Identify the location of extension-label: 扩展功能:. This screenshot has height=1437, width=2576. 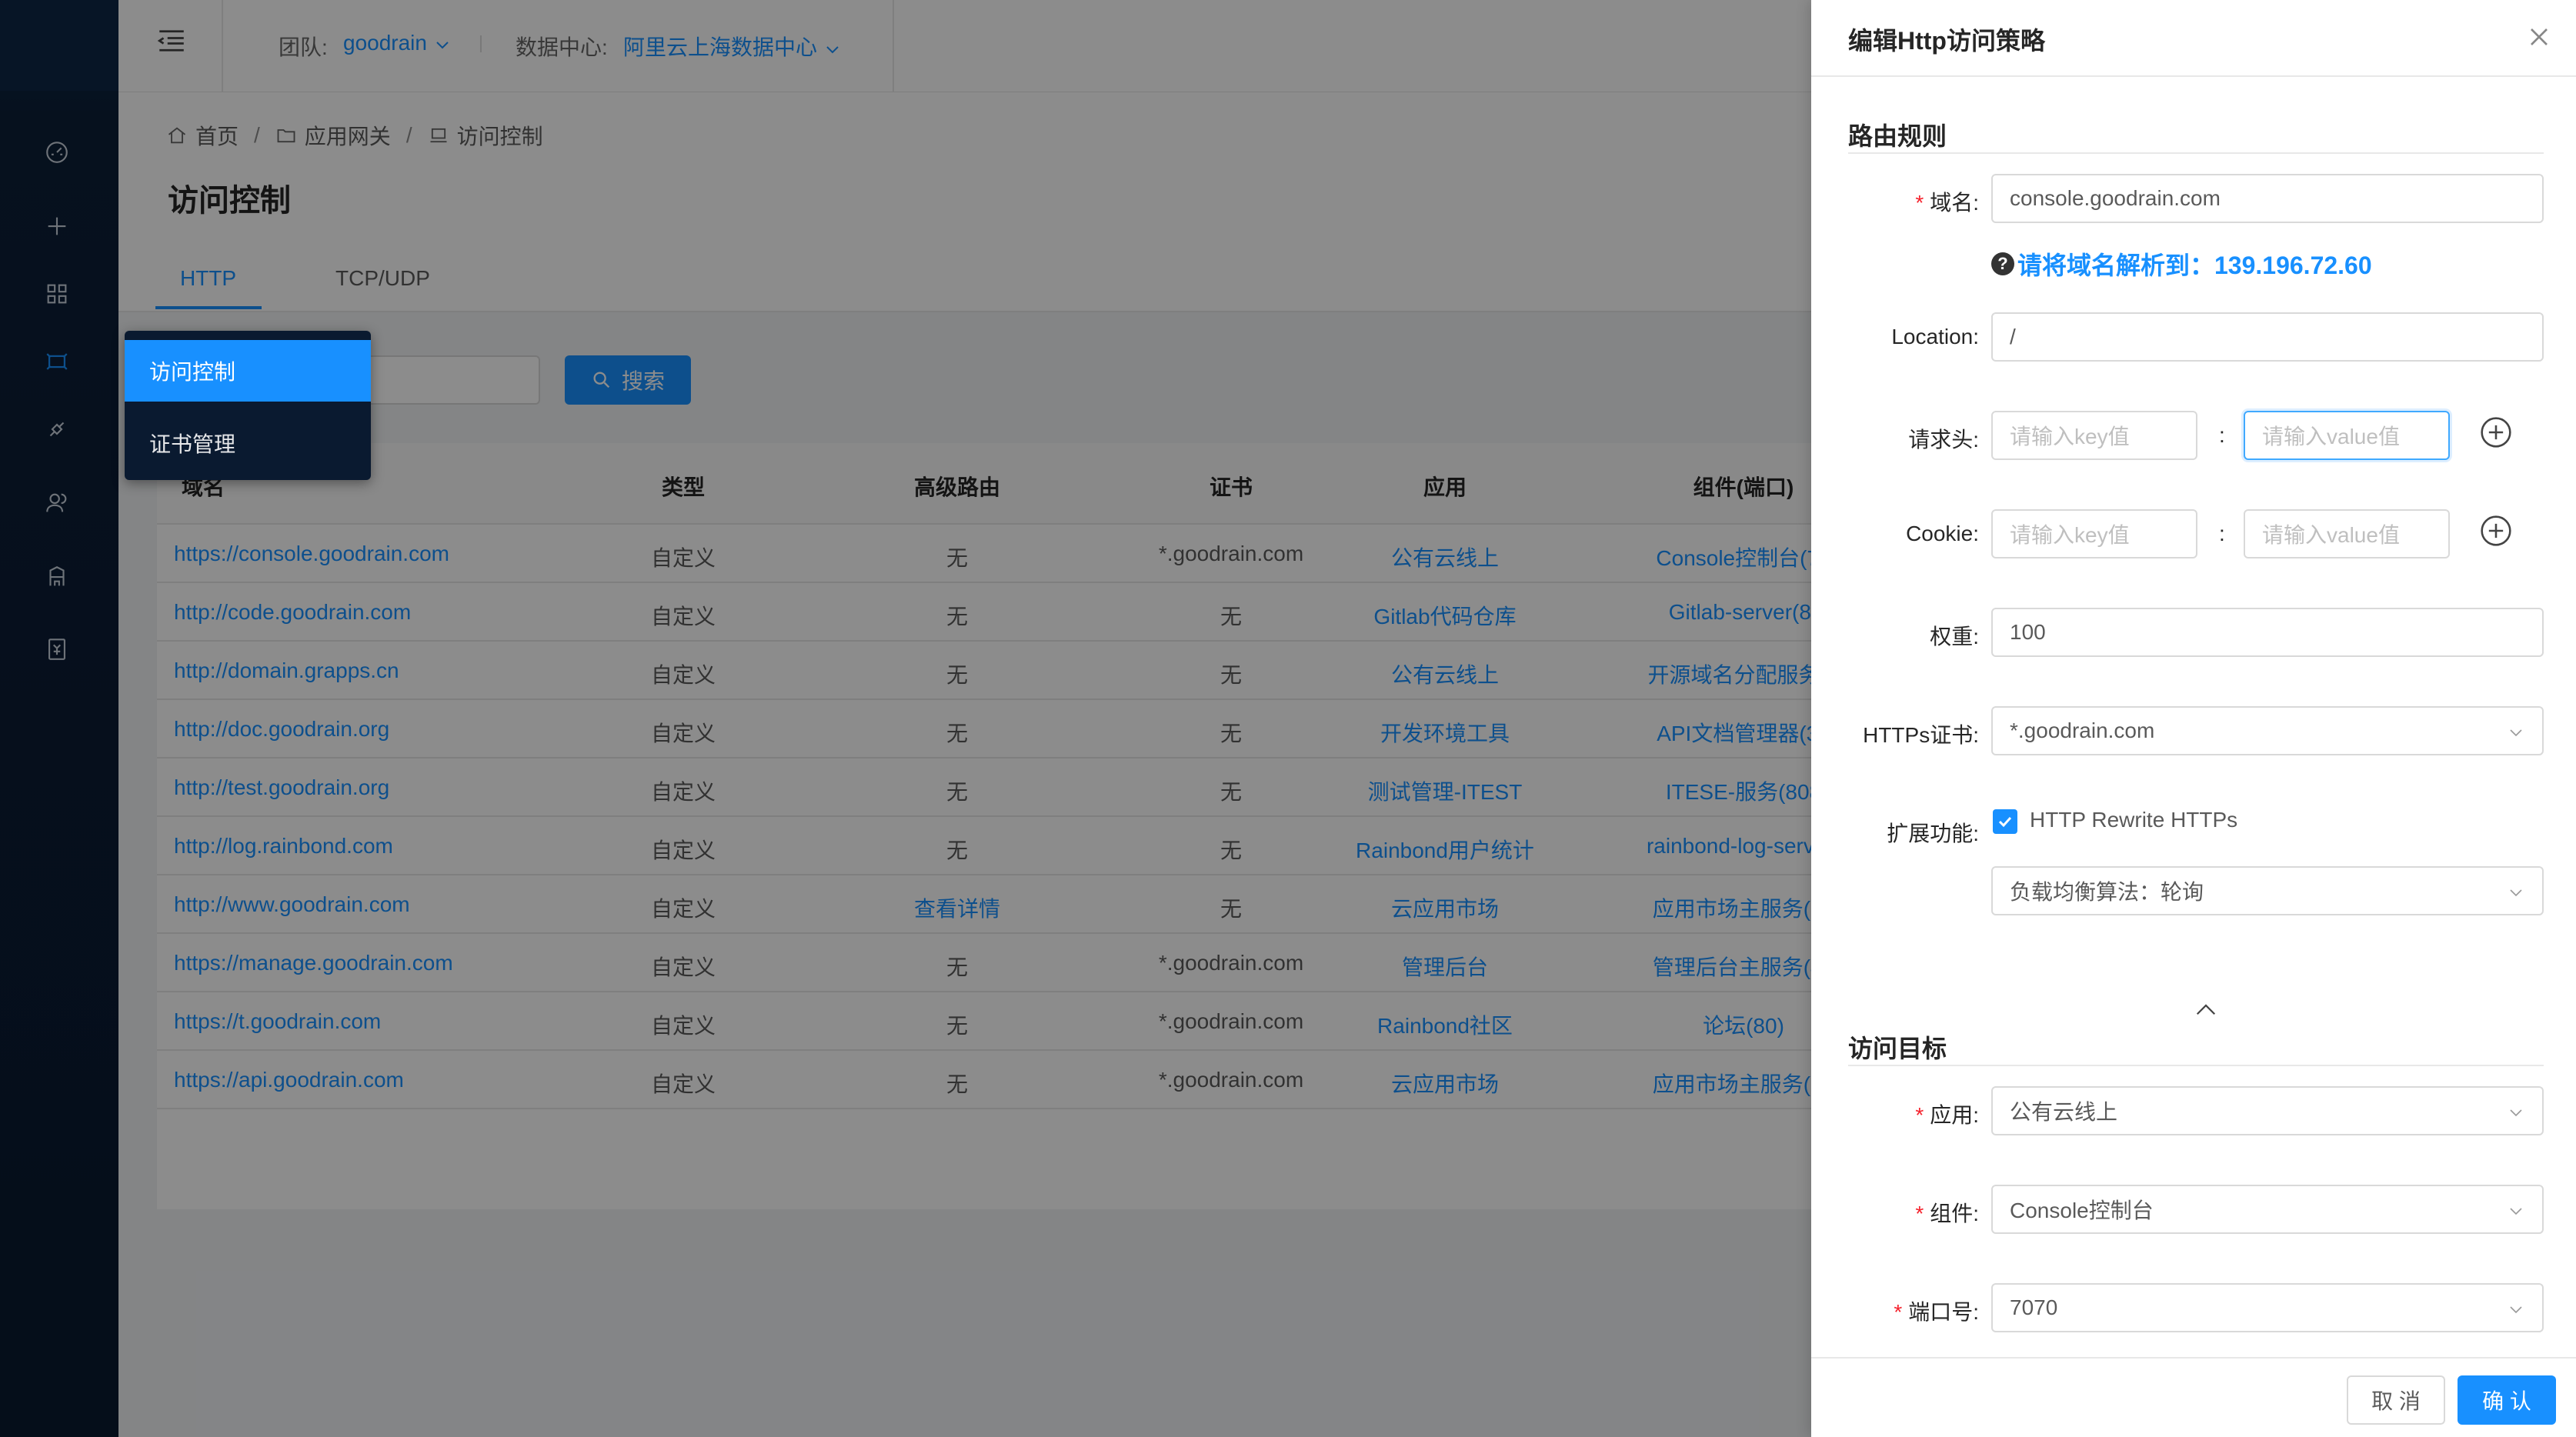
(1933, 833).